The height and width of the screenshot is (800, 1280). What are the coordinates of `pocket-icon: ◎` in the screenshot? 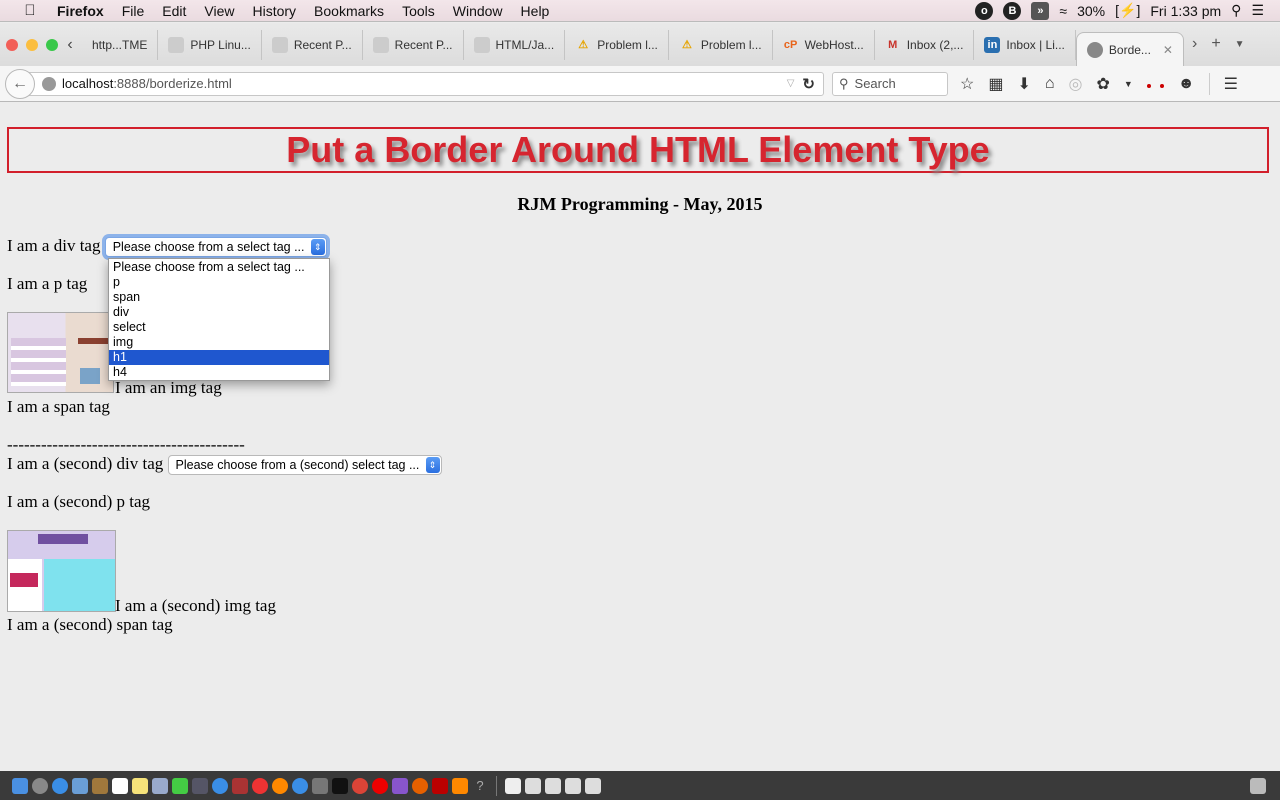 It's located at (1076, 84).